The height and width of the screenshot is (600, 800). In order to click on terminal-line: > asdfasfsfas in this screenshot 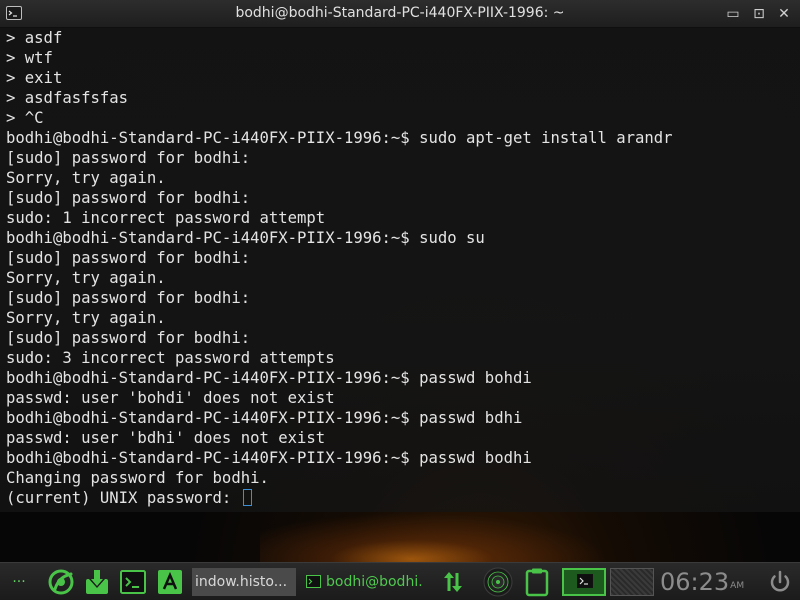, I will do `click(67, 98)`.